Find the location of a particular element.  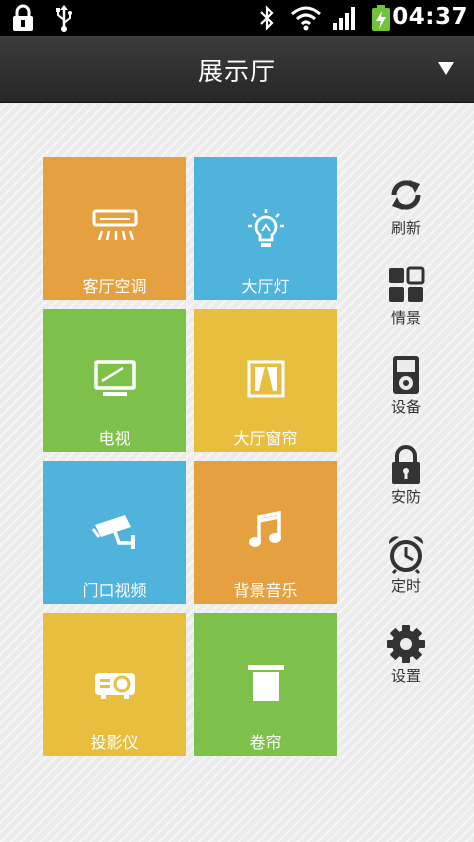

roller-blind-icon is located at coordinates (265, 685).